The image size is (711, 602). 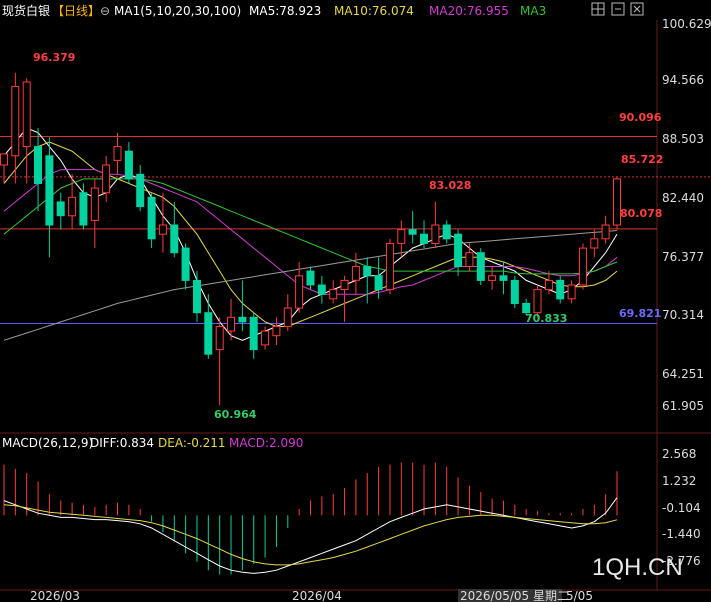 I want to click on ma-params: MA1(5,10,20,30,100), so click(x=177, y=11).